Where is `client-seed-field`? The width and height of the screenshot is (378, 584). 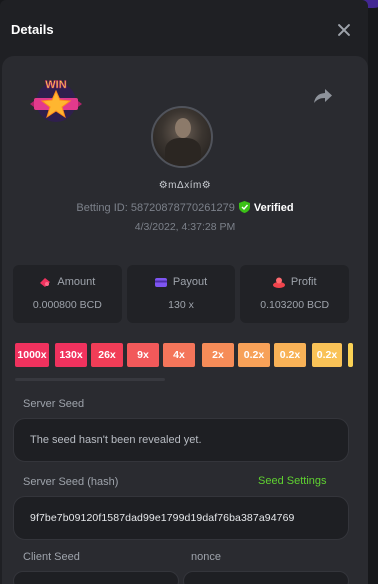
client-seed-field is located at coordinates (96, 577).